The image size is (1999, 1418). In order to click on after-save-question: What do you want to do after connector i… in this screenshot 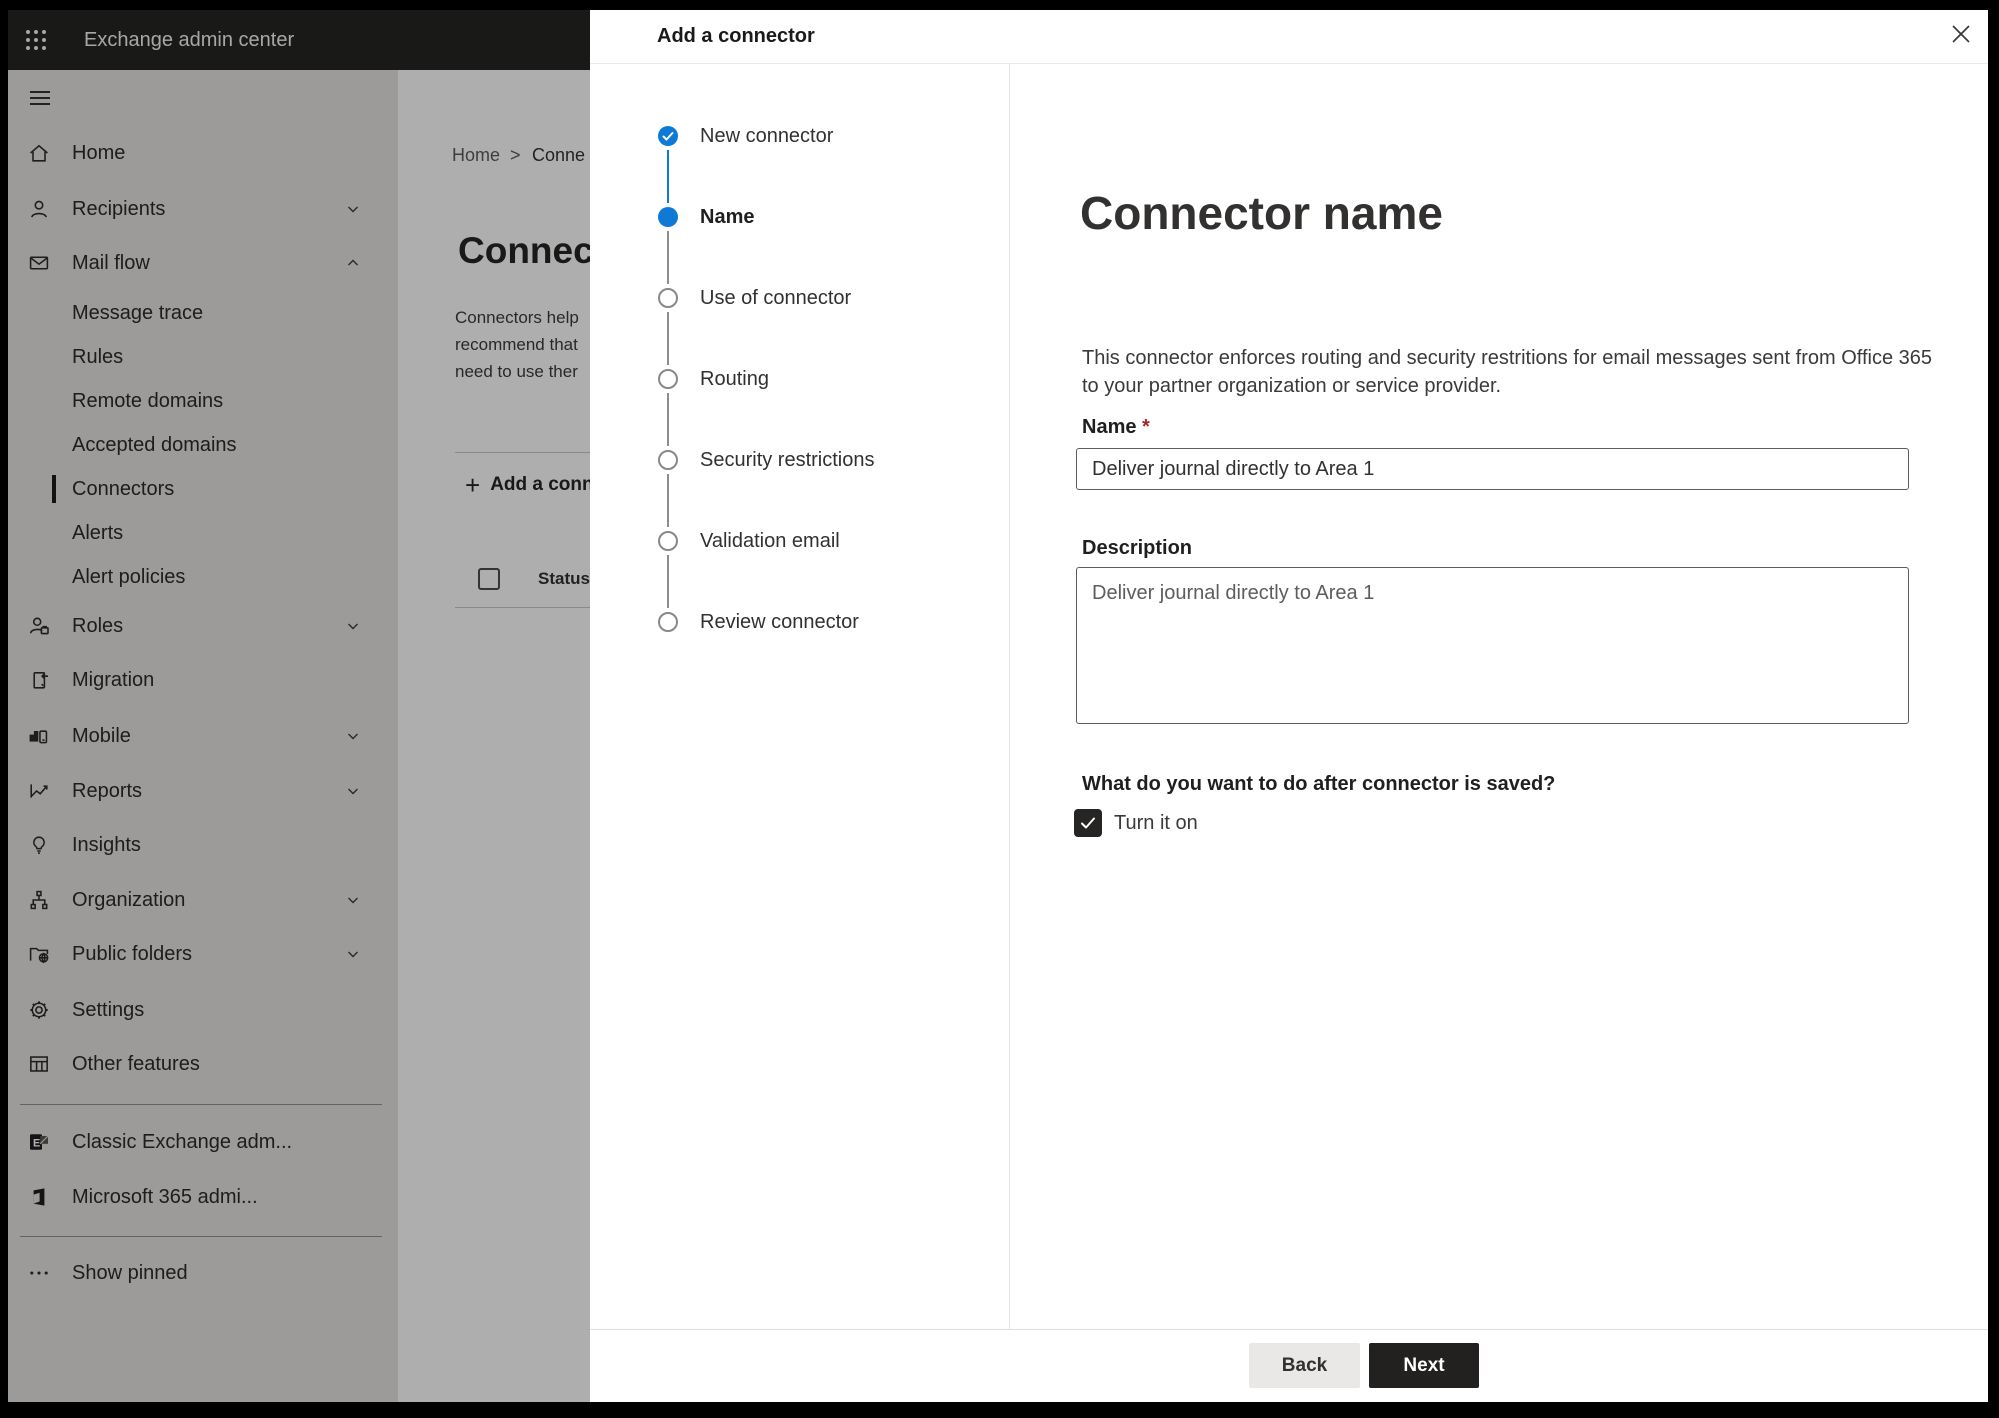, I will do `click(1319, 784)`.